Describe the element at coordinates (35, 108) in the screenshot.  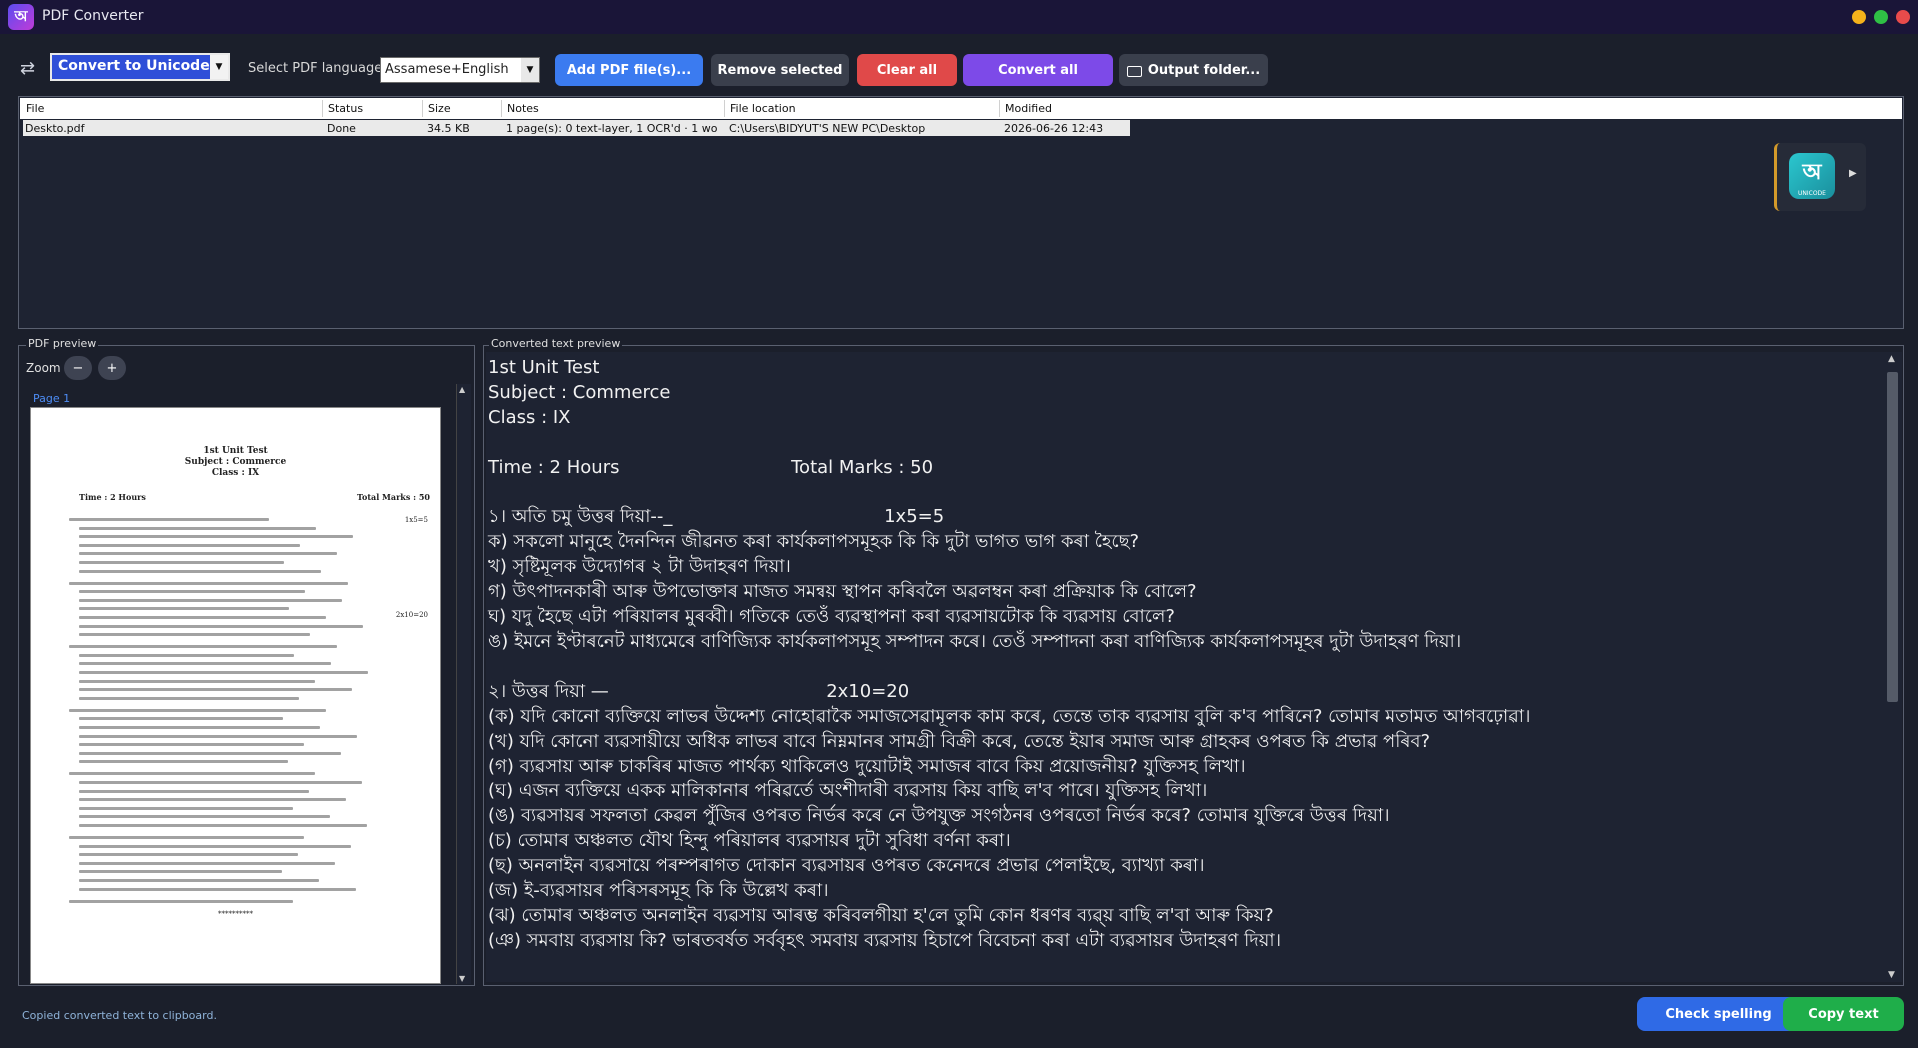
I see `column-header-file: File` at that location.